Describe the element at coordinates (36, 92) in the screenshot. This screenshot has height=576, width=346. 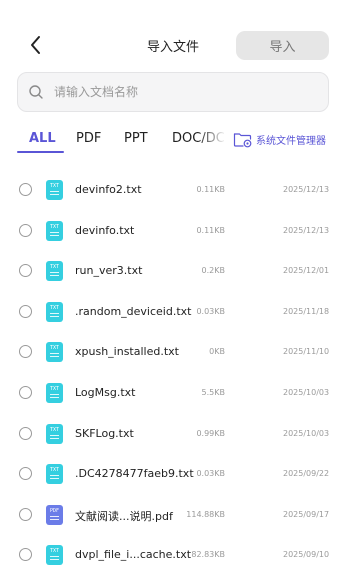
I see `search-icon` at that location.